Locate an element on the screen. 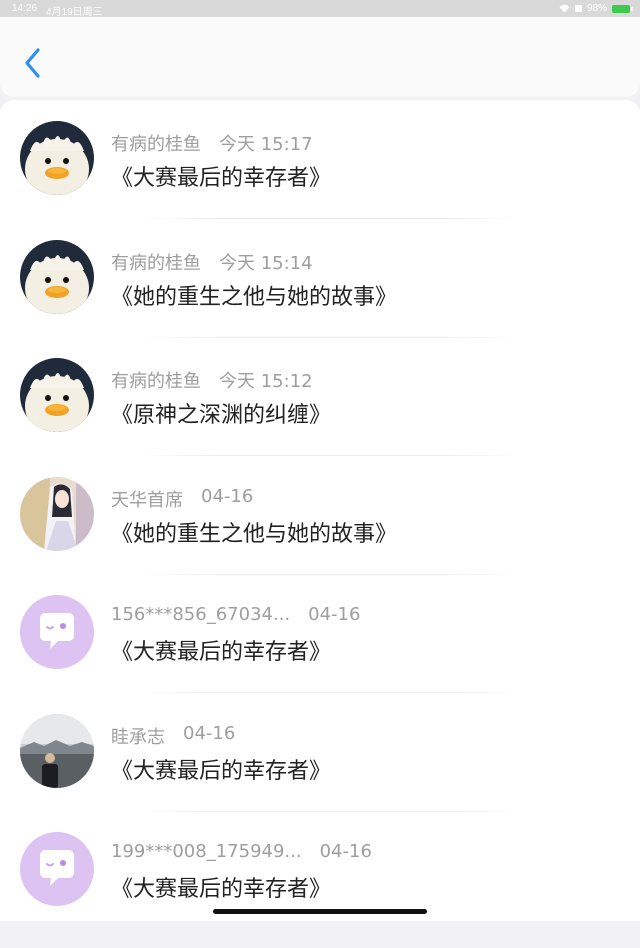 This screenshot has width=640, height=948. message-item: 199***008_175949... 04-16 《大赛最后的幸存者》 is located at coordinates (320, 889).